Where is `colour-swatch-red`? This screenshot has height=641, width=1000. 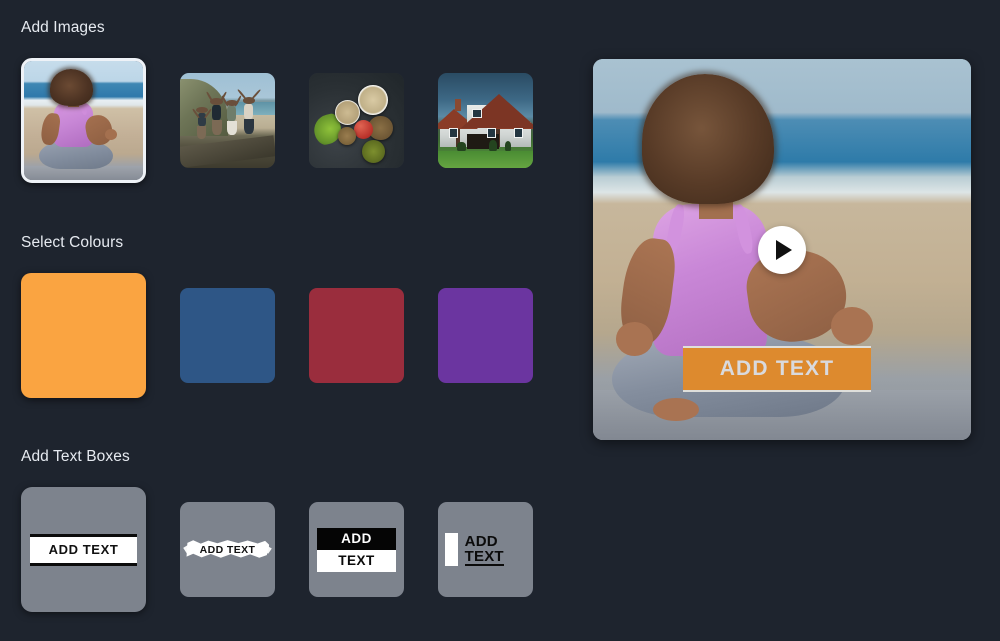 colour-swatch-red is located at coordinates (356, 335).